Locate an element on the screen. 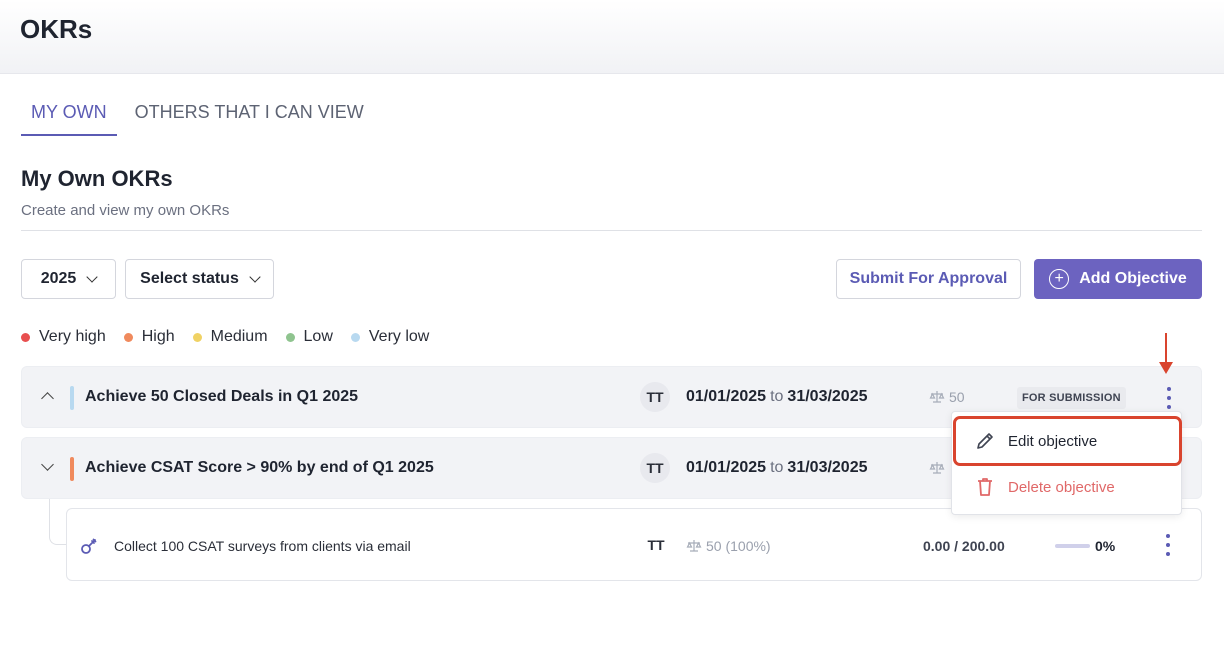 The image size is (1224, 660). objective-weight is located at coordinates (939, 468).